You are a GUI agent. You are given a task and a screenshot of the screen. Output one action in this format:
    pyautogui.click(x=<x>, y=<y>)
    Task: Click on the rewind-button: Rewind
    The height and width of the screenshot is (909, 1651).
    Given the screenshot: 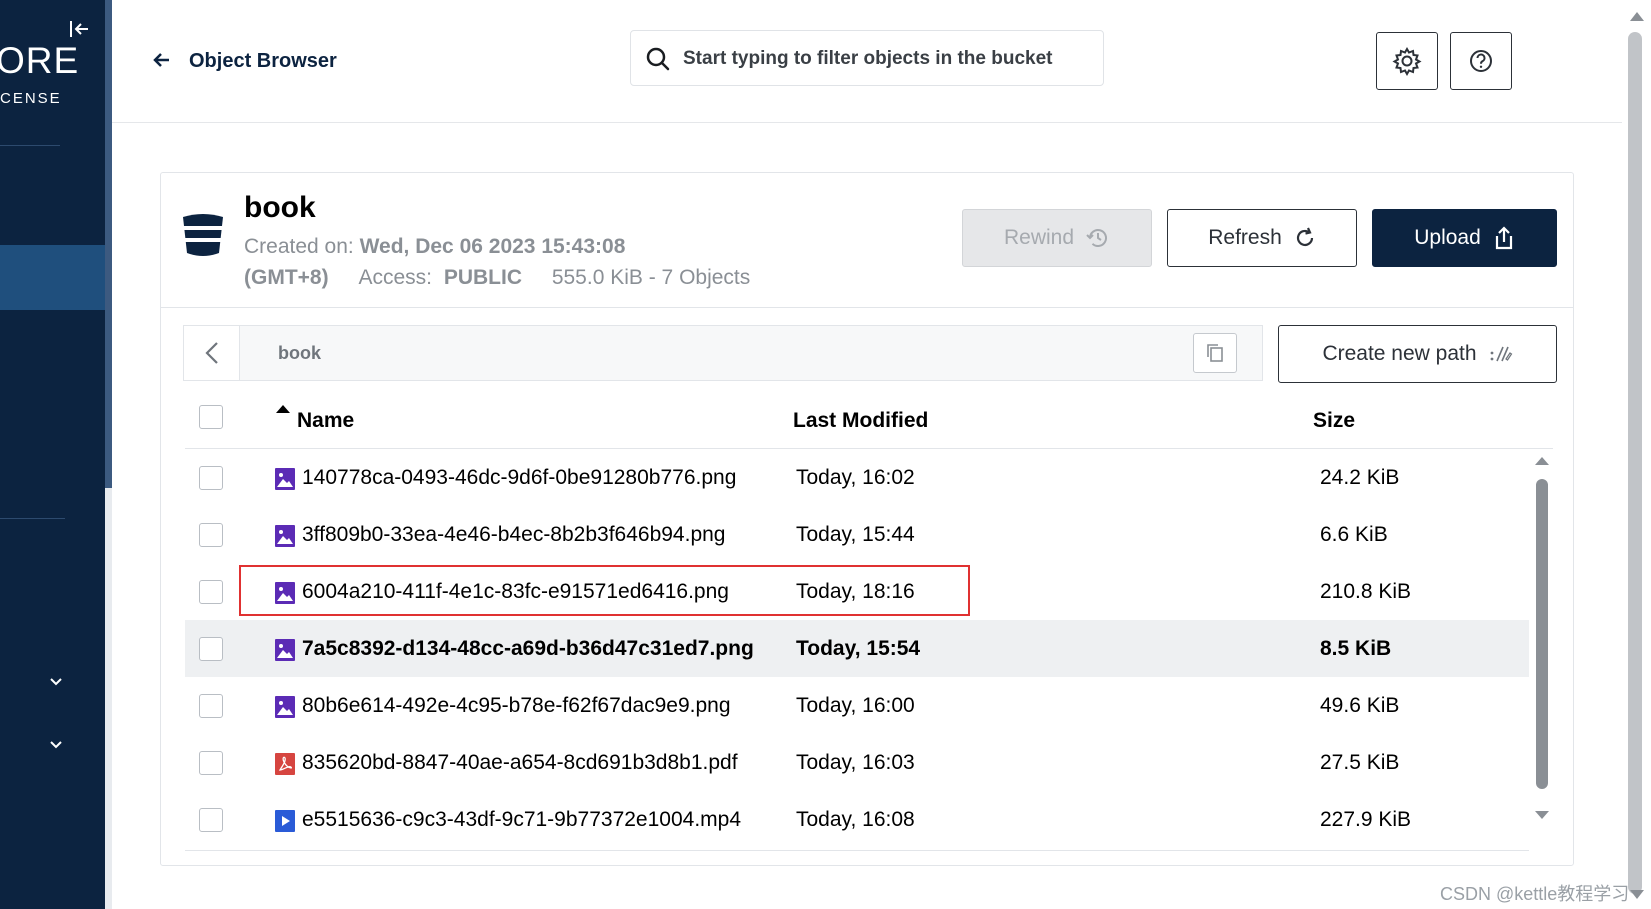 What is the action you would take?
    pyautogui.click(x=1057, y=238)
    